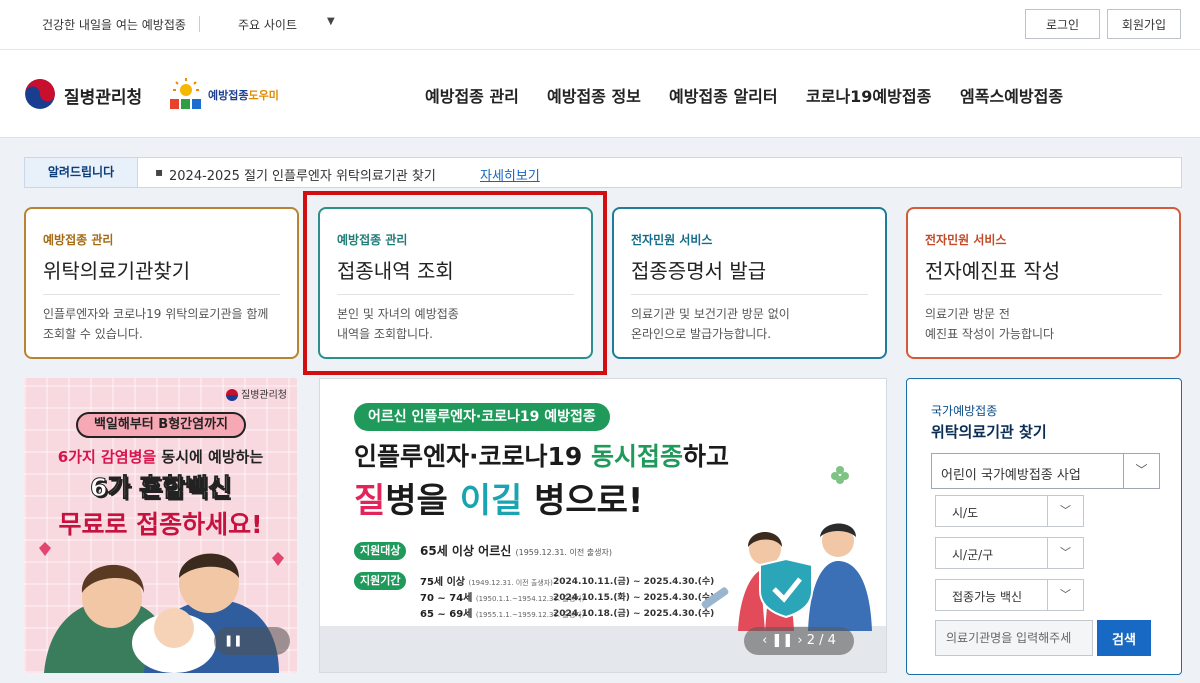  What do you see at coordinates (989, 432) in the screenshot?
I see `search-panel-title: 위탁의료기관 찾기` at bounding box center [989, 432].